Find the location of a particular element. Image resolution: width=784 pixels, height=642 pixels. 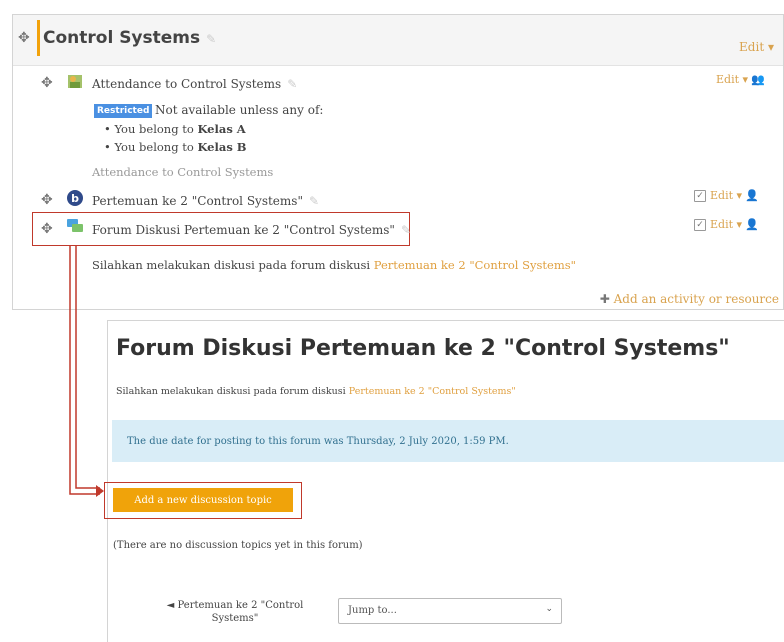

activity-edit-menu: Edit ▾ 👥 is located at coordinates (740, 79).